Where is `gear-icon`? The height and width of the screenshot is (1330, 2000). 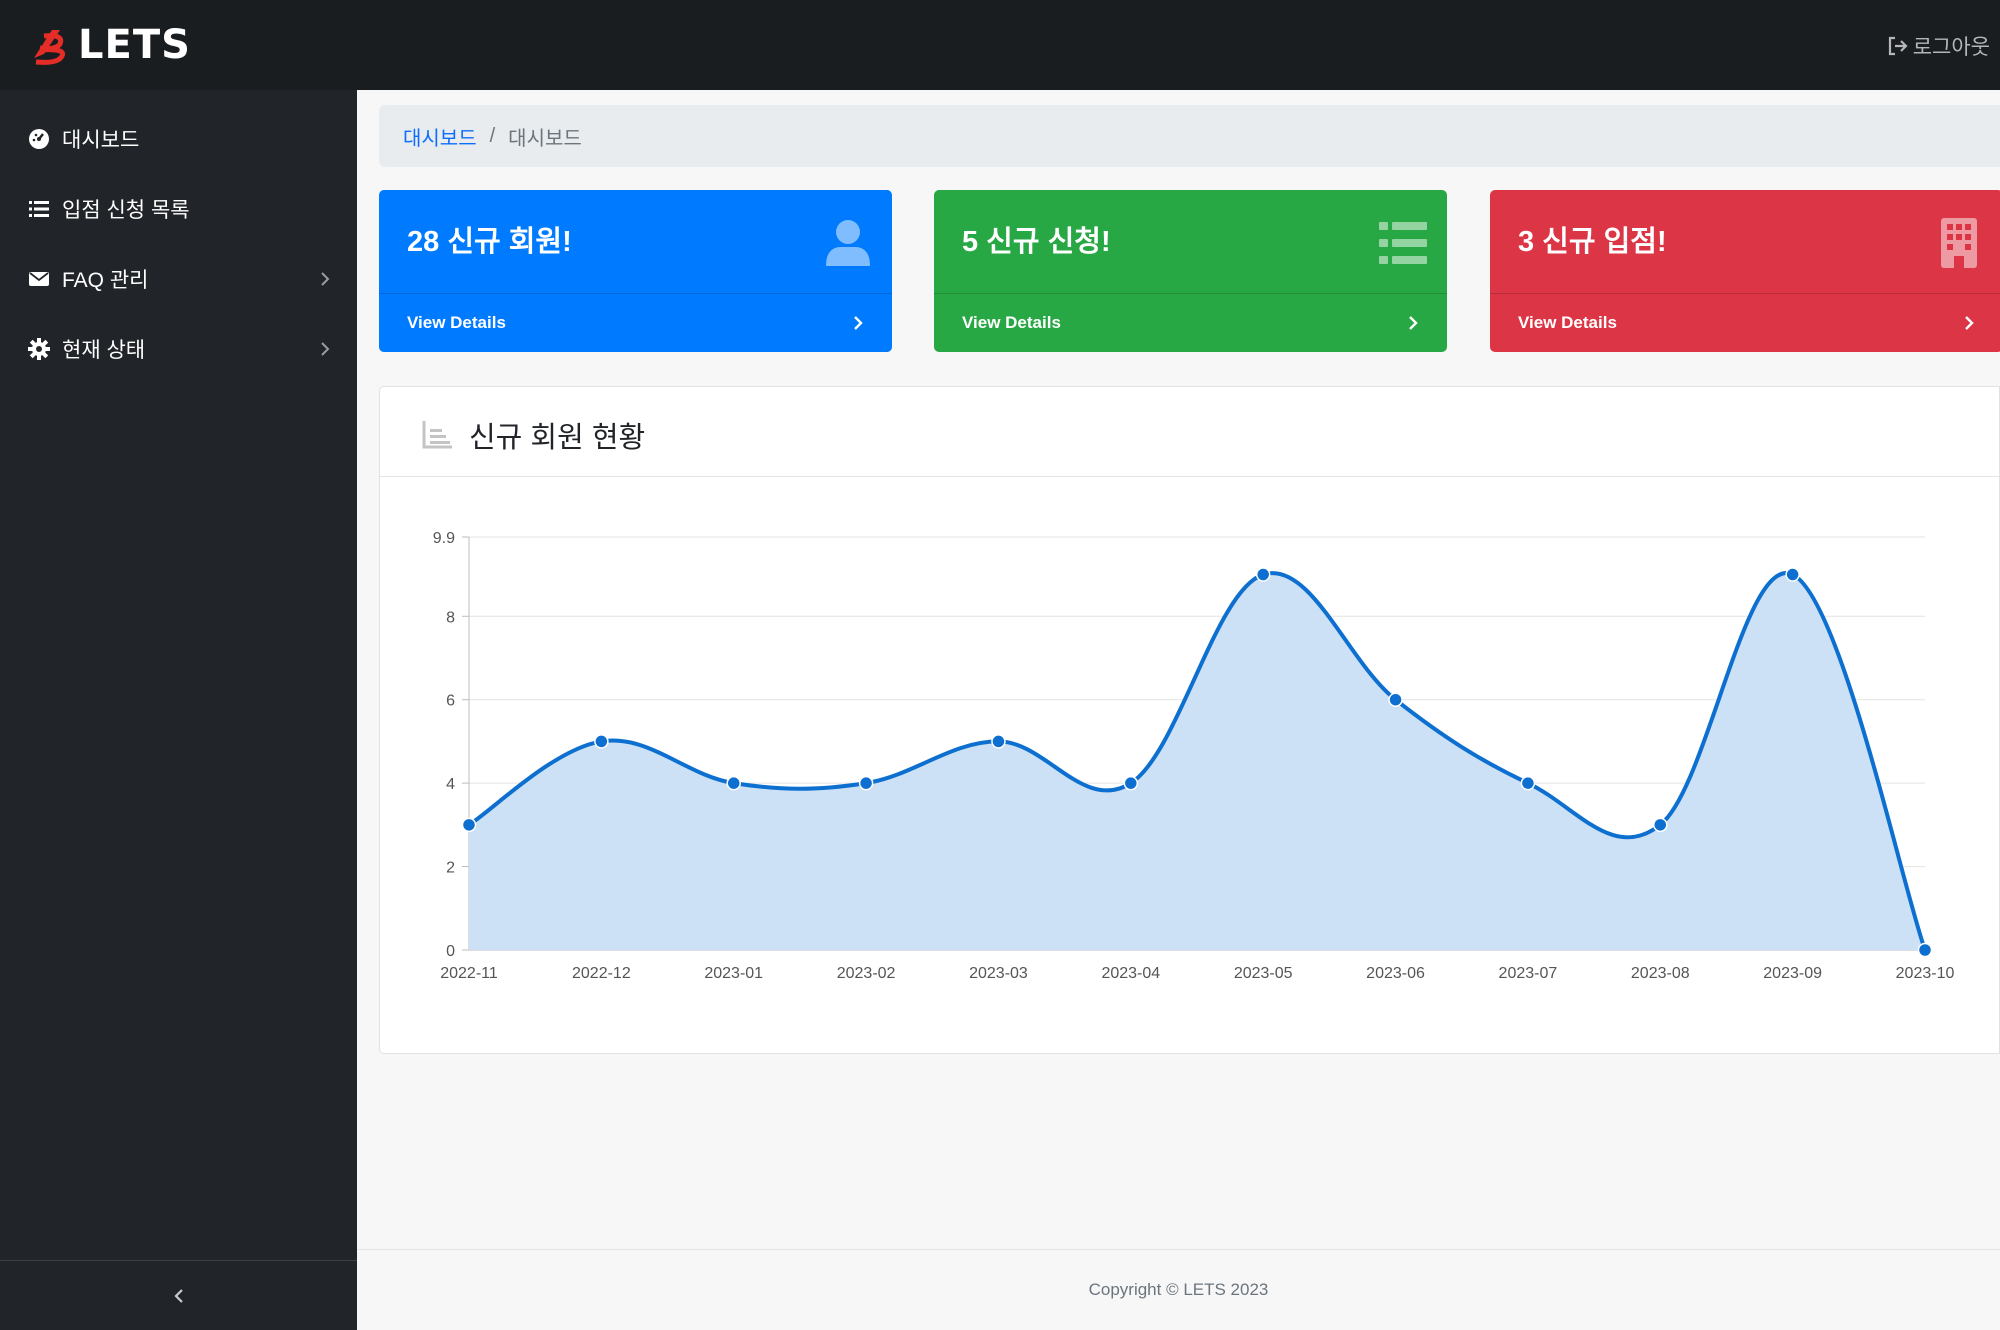
gear-icon is located at coordinates (39, 349).